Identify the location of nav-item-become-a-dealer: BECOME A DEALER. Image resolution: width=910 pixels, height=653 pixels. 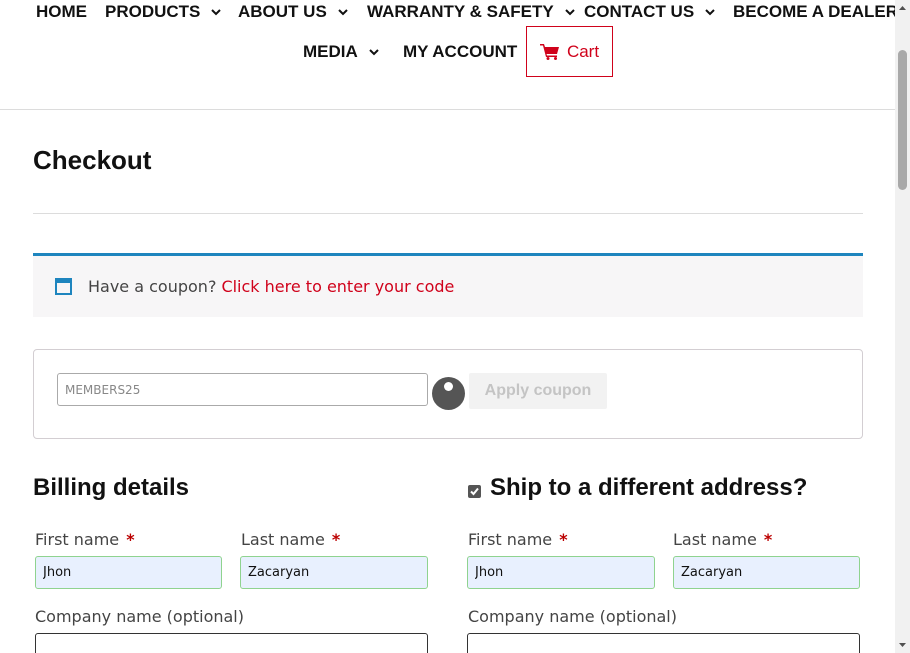
(815, 12).